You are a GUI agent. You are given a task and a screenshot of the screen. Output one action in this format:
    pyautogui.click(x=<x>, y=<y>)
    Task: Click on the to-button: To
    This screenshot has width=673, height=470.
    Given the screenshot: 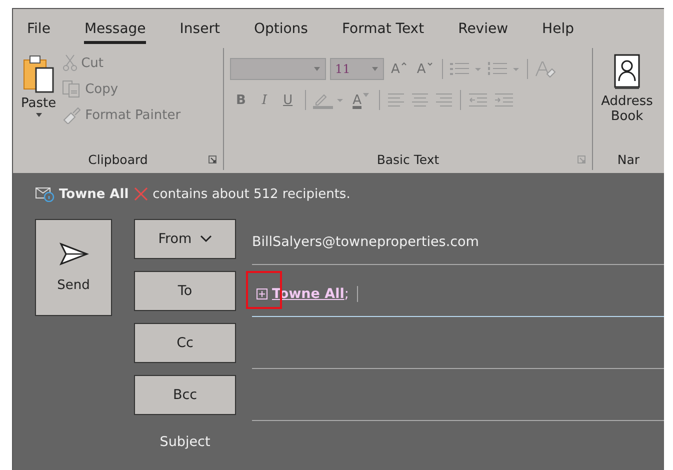 What is the action you would take?
    pyautogui.click(x=185, y=291)
    